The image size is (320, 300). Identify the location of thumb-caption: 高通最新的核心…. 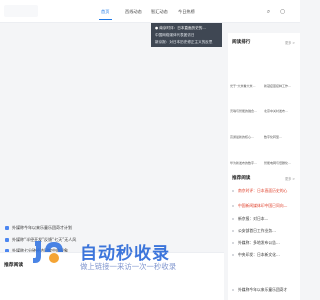
(242, 137).